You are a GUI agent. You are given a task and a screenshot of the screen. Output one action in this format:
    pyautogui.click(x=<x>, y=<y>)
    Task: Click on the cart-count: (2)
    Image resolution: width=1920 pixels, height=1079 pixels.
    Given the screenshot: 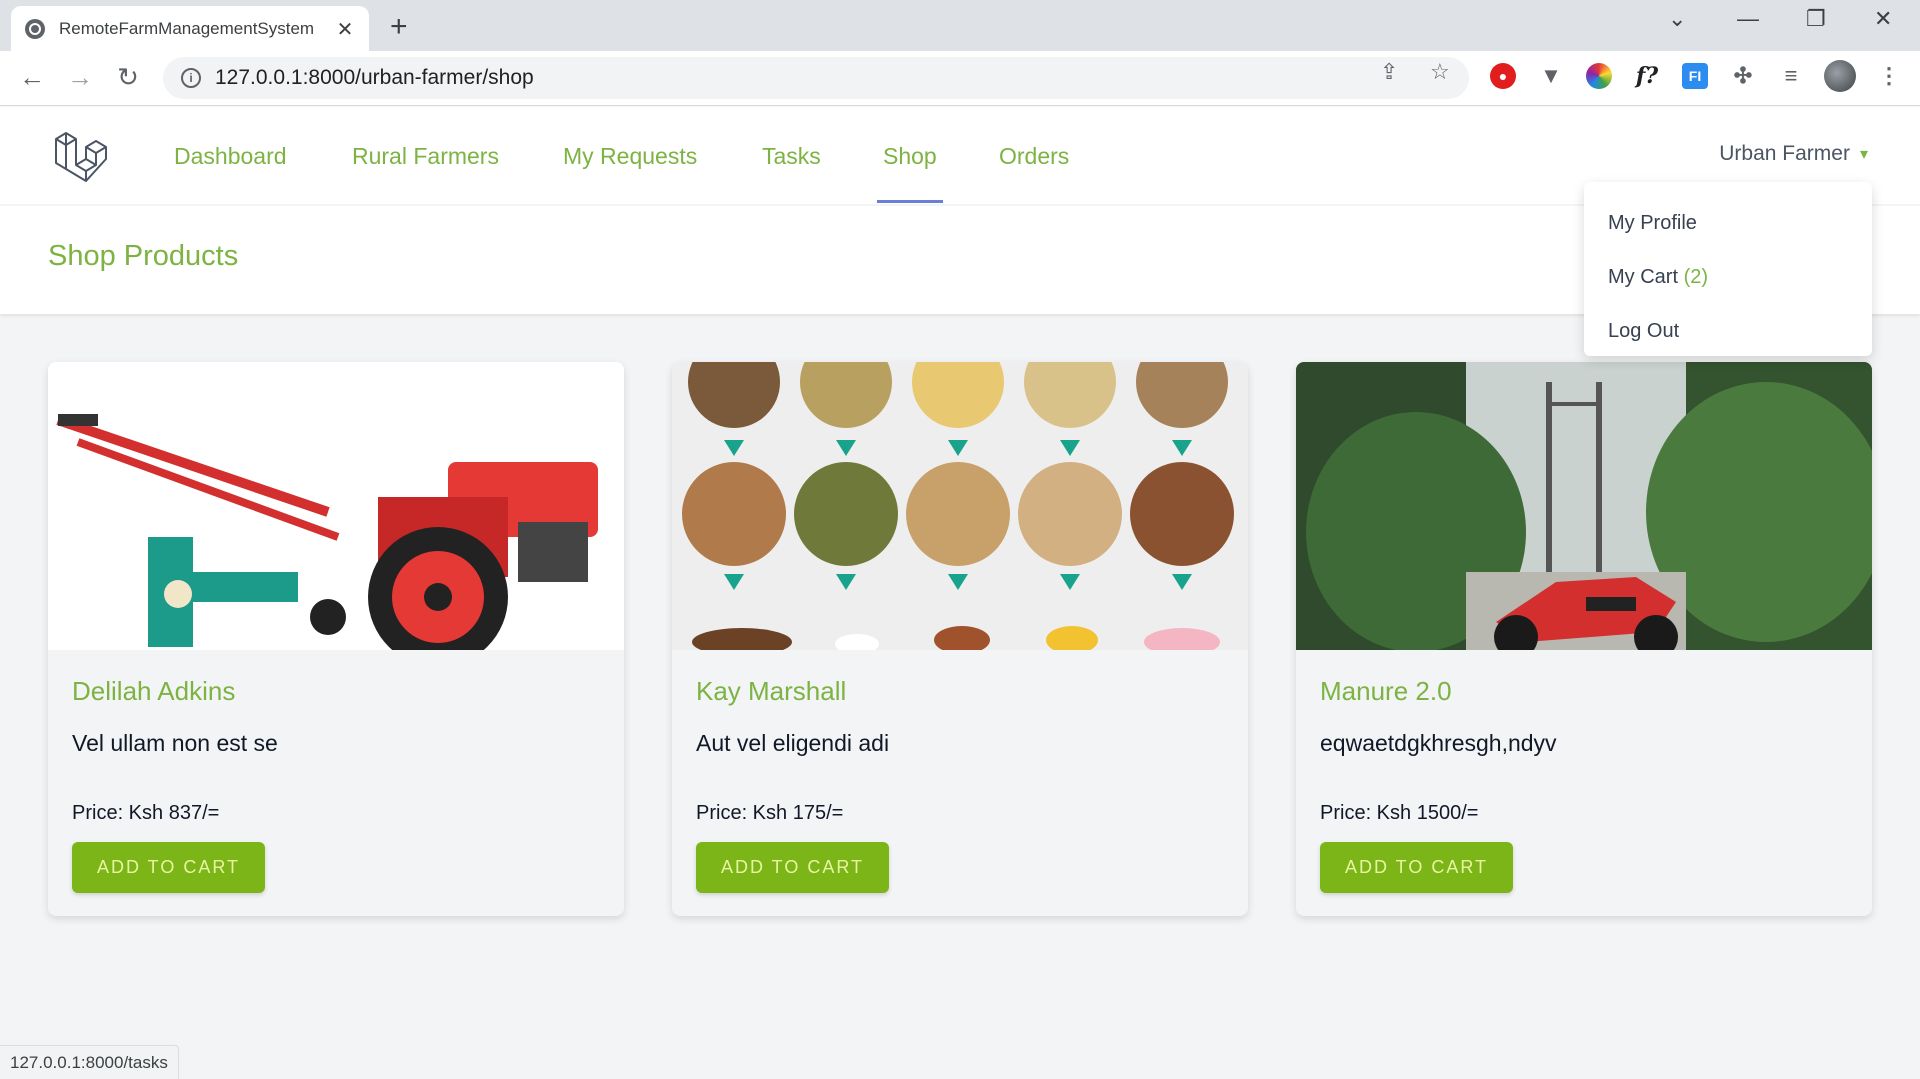 What is the action you would take?
    pyautogui.click(x=1696, y=277)
    